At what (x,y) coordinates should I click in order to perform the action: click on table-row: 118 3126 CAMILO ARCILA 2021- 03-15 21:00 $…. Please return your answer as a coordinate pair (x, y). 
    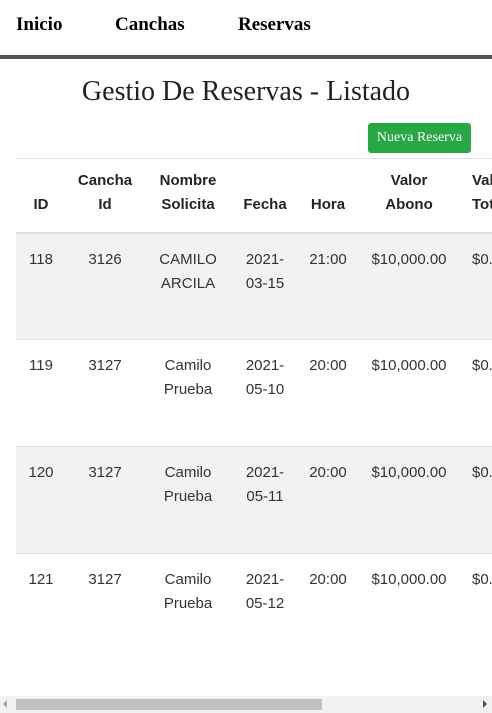
    Looking at the image, I should click on (254, 286).